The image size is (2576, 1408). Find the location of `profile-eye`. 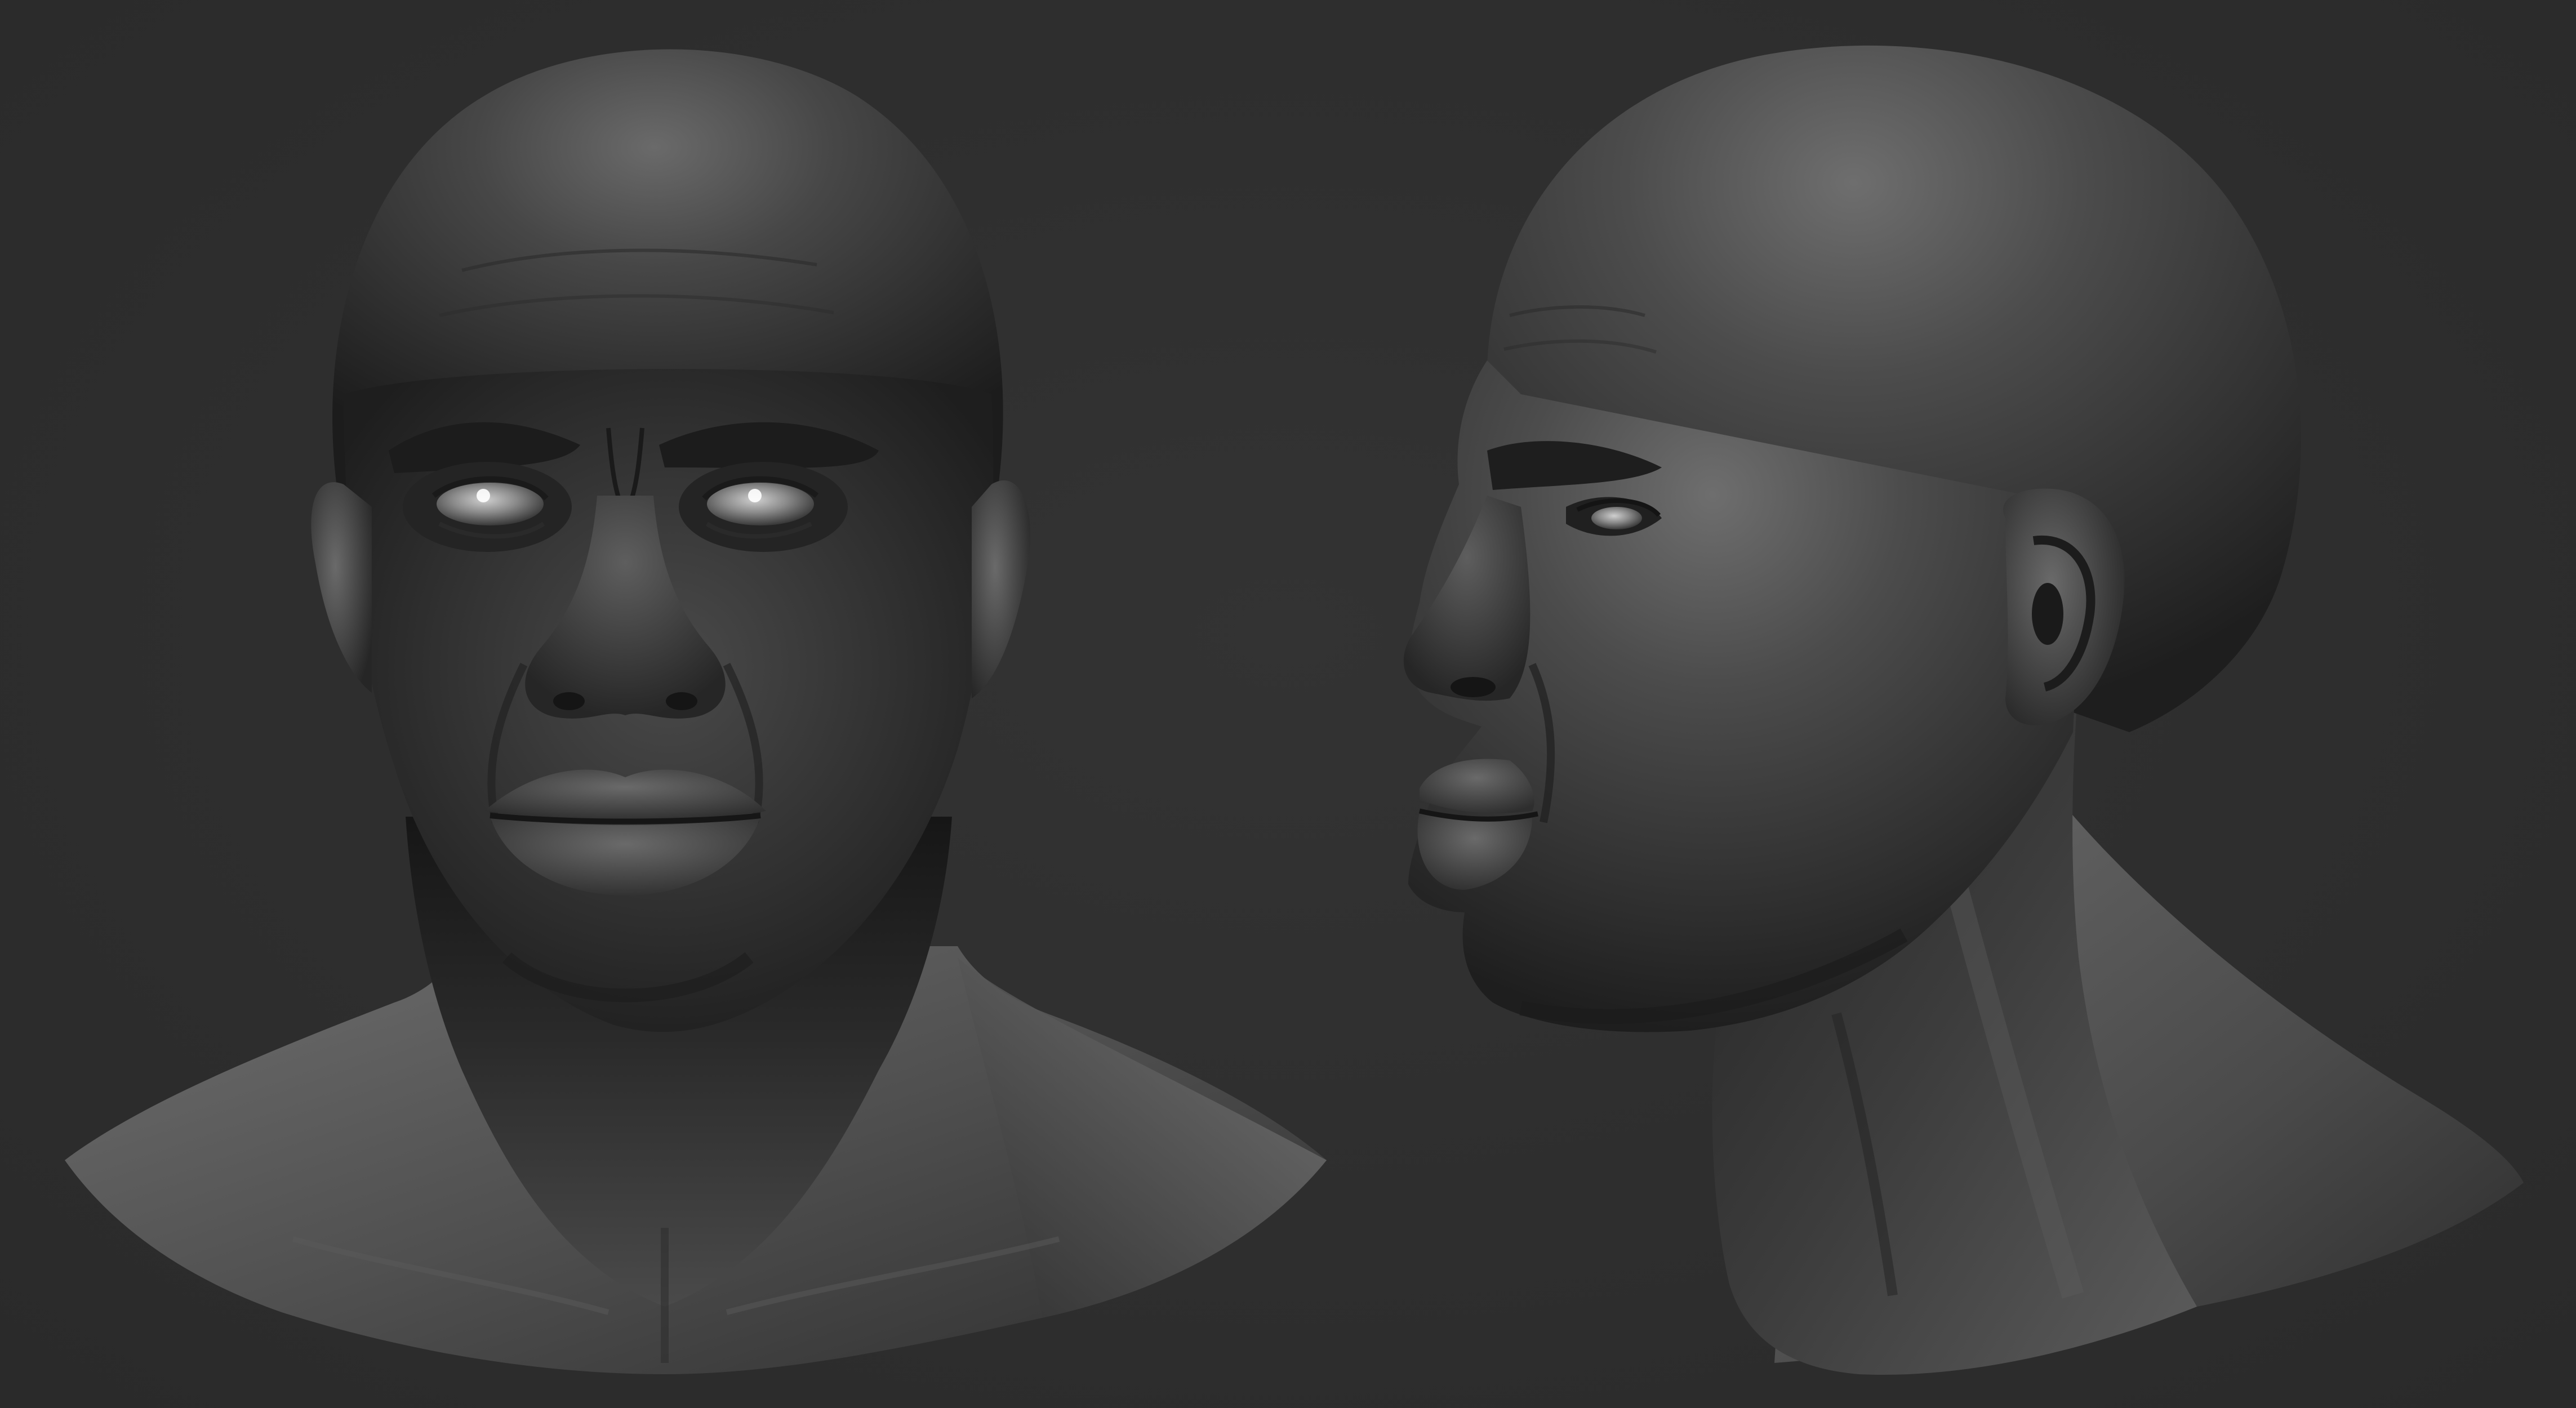

profile-eye is located at coordinates (1616, 518).